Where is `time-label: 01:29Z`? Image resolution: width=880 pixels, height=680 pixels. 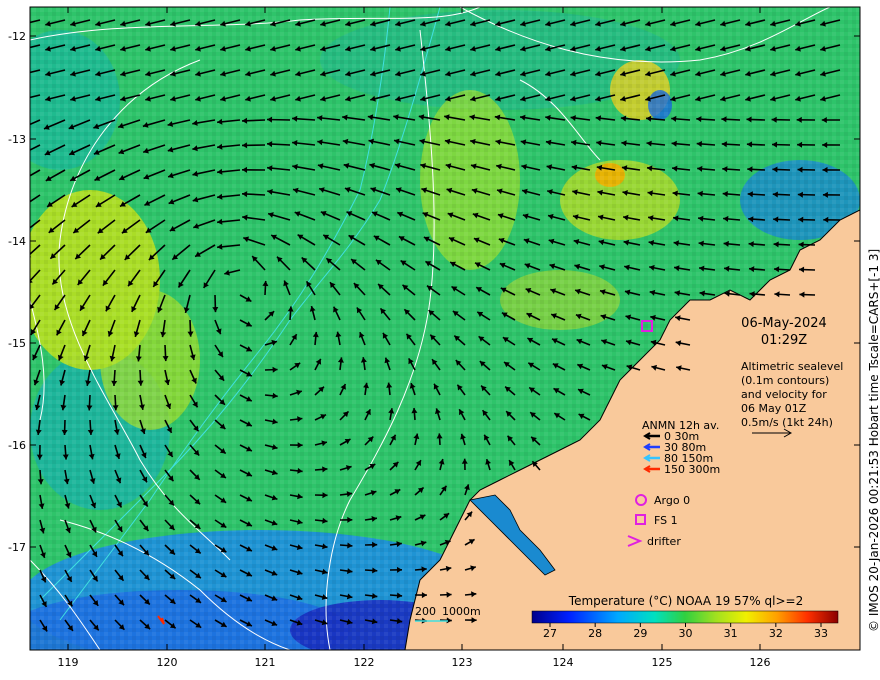 time-label: 01:29Z is located at coordinates (784, 340).